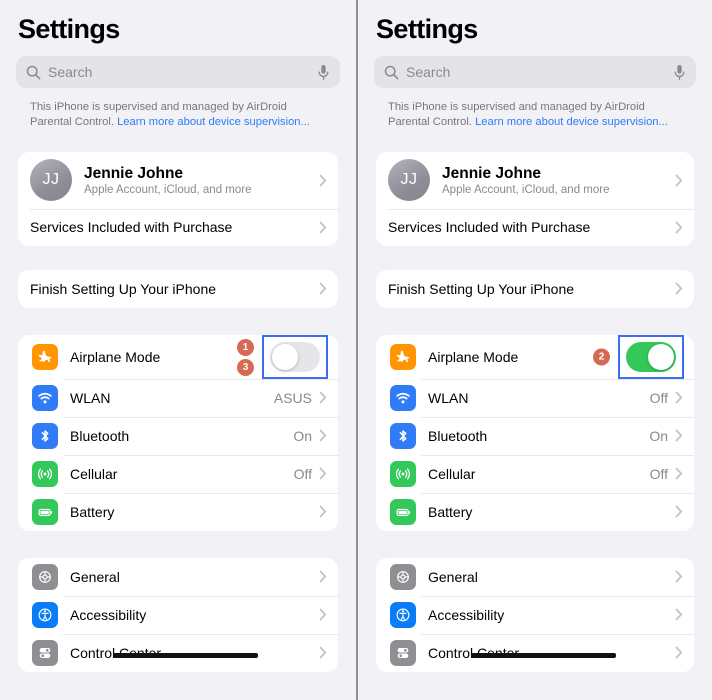 This screenshot has height=700, width=712. I want to click on airplane-mode-row: Airplane Mode 2, so click(535, 356).